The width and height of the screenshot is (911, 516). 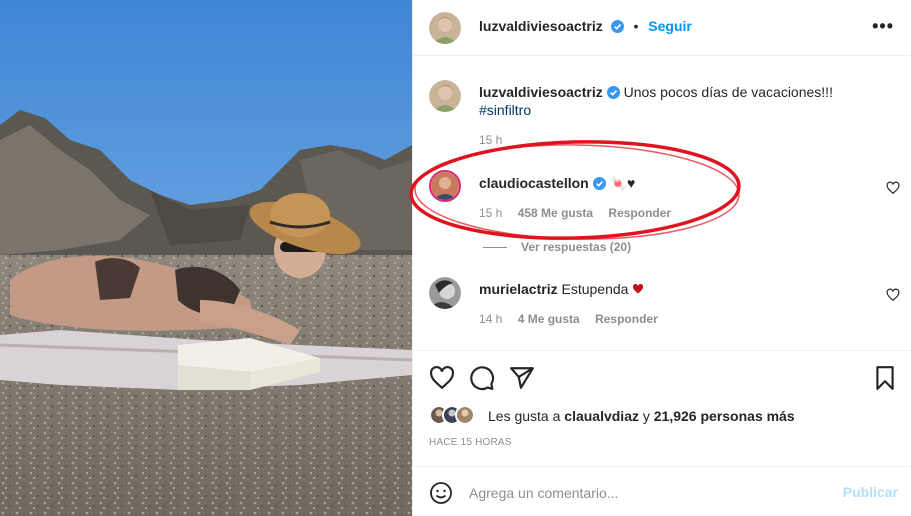 What do you see at coordinates (491, 213) in the screenshot?
I see `comment-time: 15 h` at bounding box center [491, 213].